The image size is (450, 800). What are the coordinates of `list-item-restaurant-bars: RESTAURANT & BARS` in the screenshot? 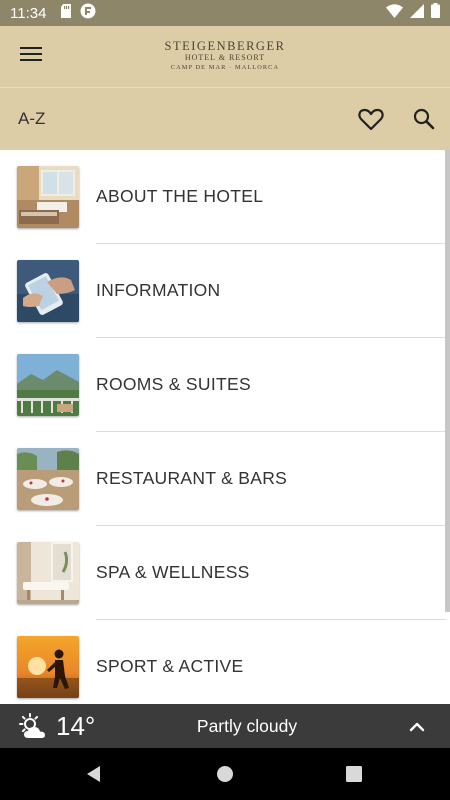 It's located at (223, 479).